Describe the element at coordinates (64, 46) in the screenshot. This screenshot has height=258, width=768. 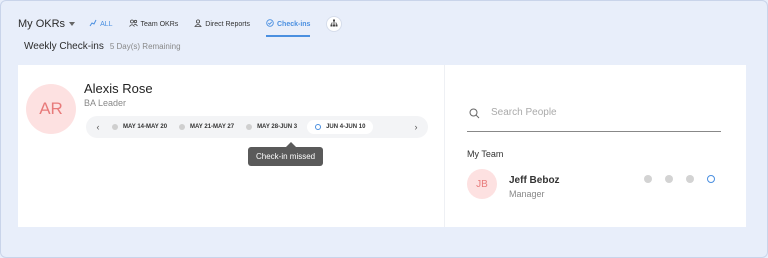
I see `page-title: Weekly Check-ins` at that location.